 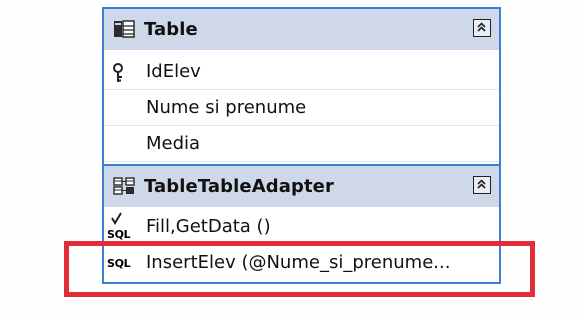 What do you see at coordinates (173, 71) in the screenshot?
I see `column-label: IdElev` at bounding box center [173, 71].